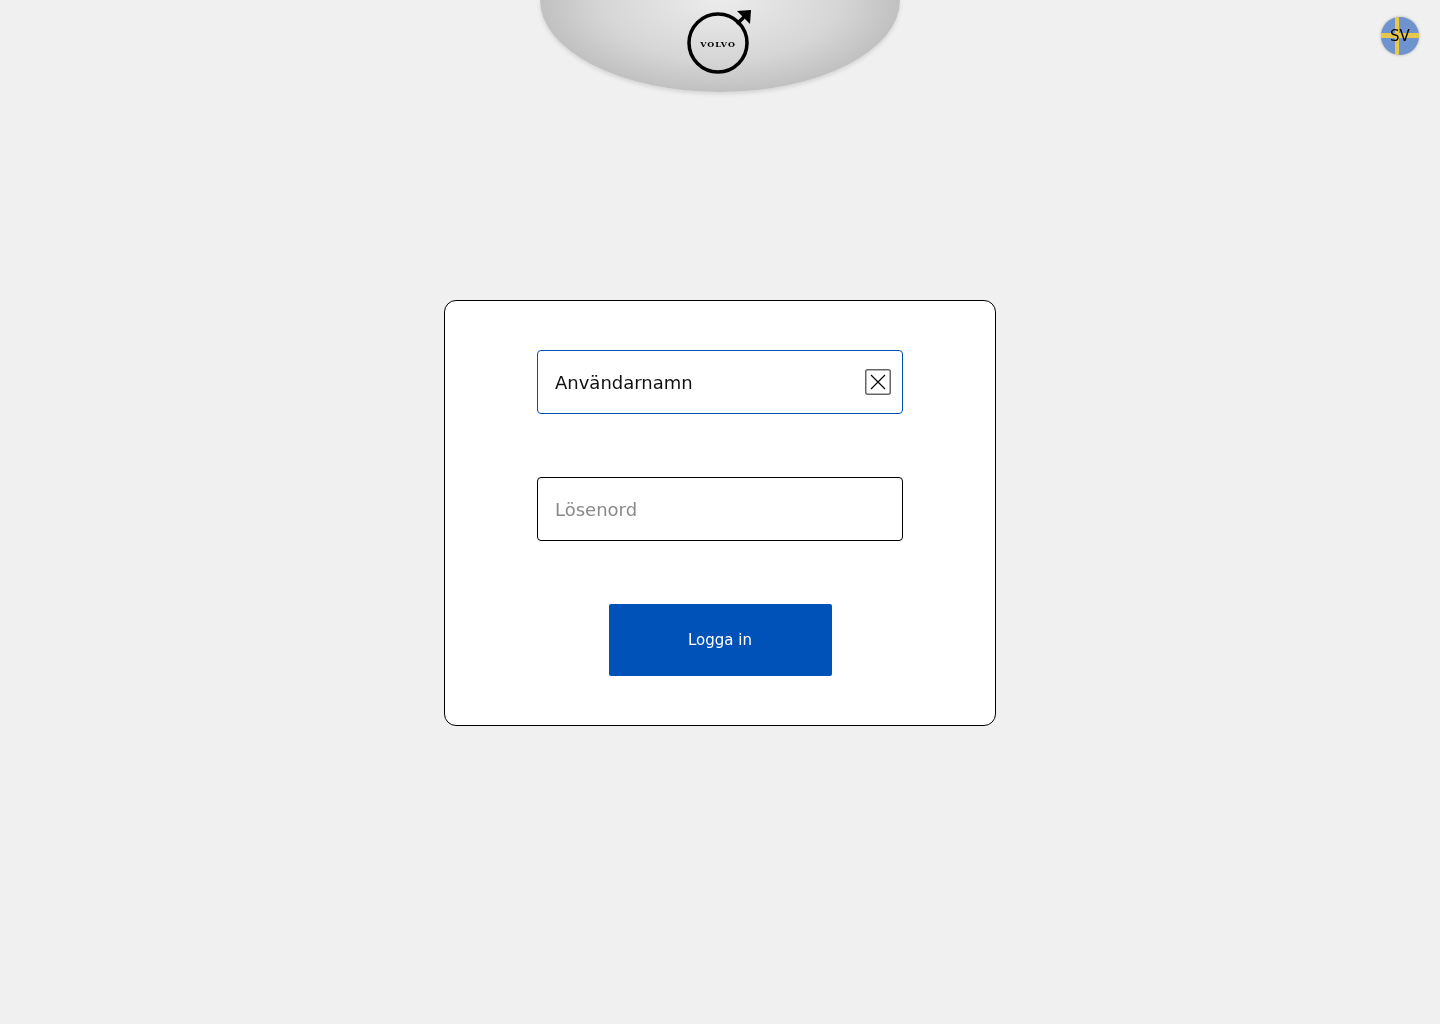 The image size is (1440, 1024). I want to click on clear-icon, so click(878, 382).